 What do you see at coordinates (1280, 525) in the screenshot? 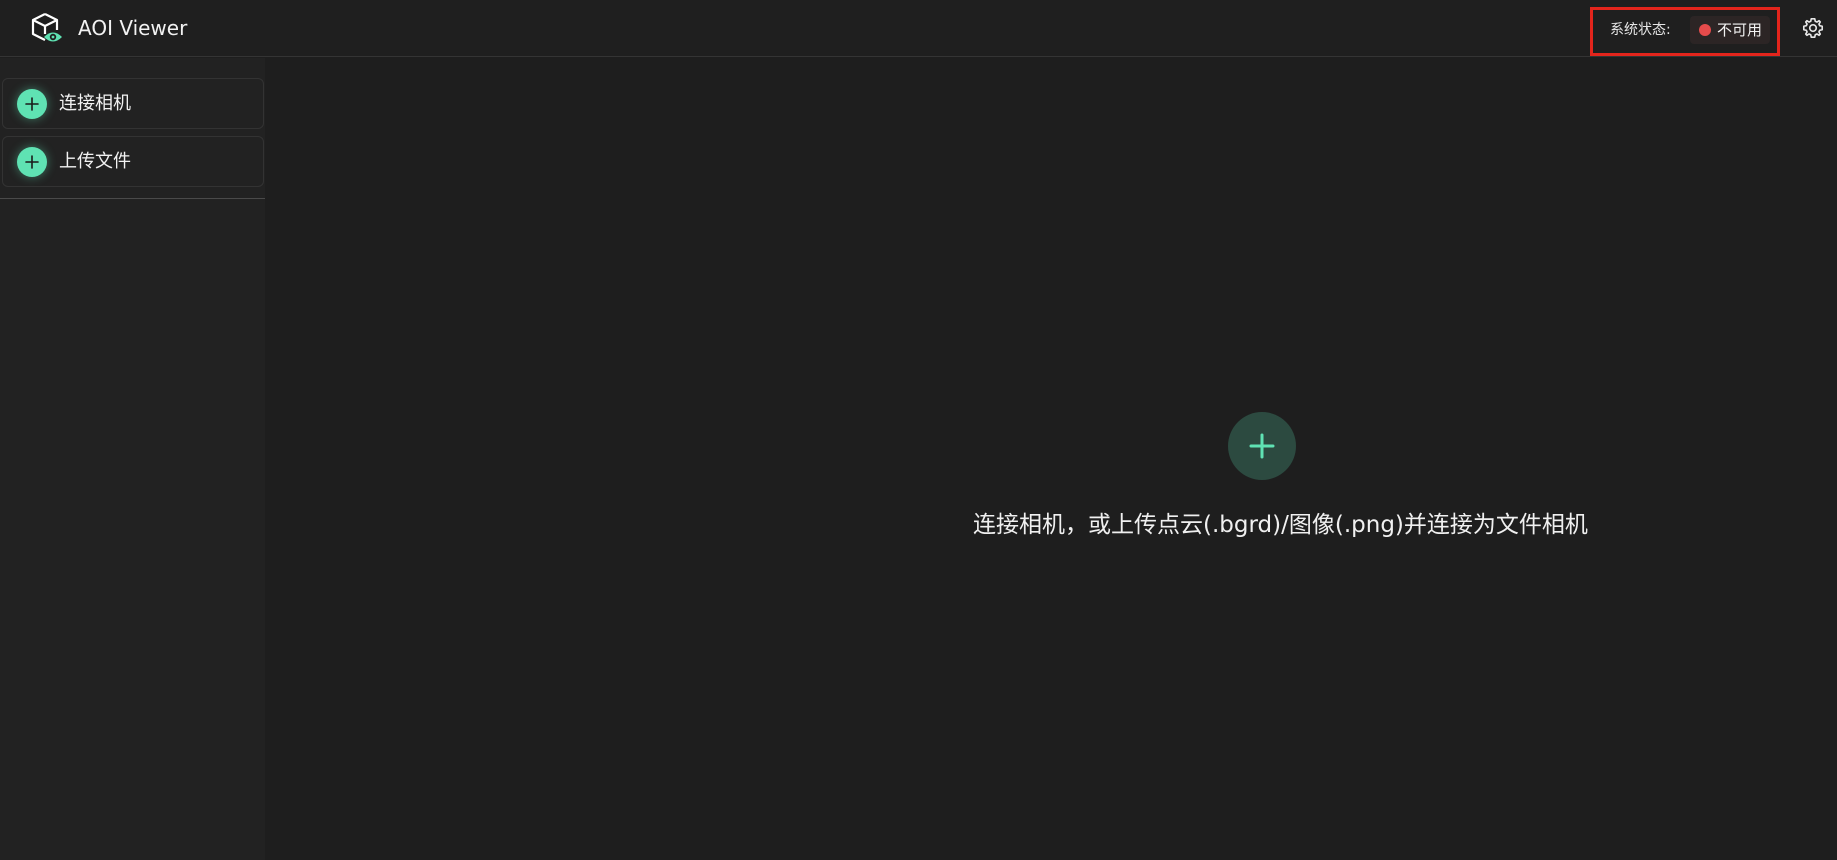
I see `empty-state-hint: 连接相机，或上传点云(.bgrd)/图像(.png)并连接为文件相机` at bounding box center [1280, 525].